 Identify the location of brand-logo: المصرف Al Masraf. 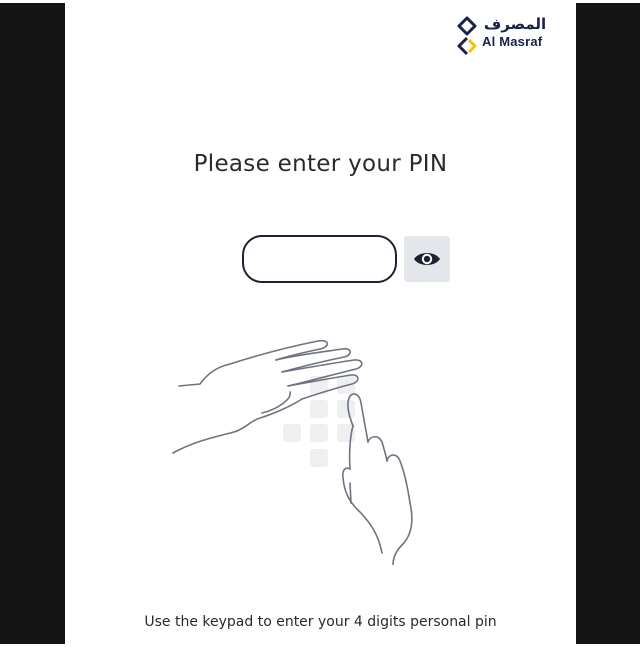
(504, 36).